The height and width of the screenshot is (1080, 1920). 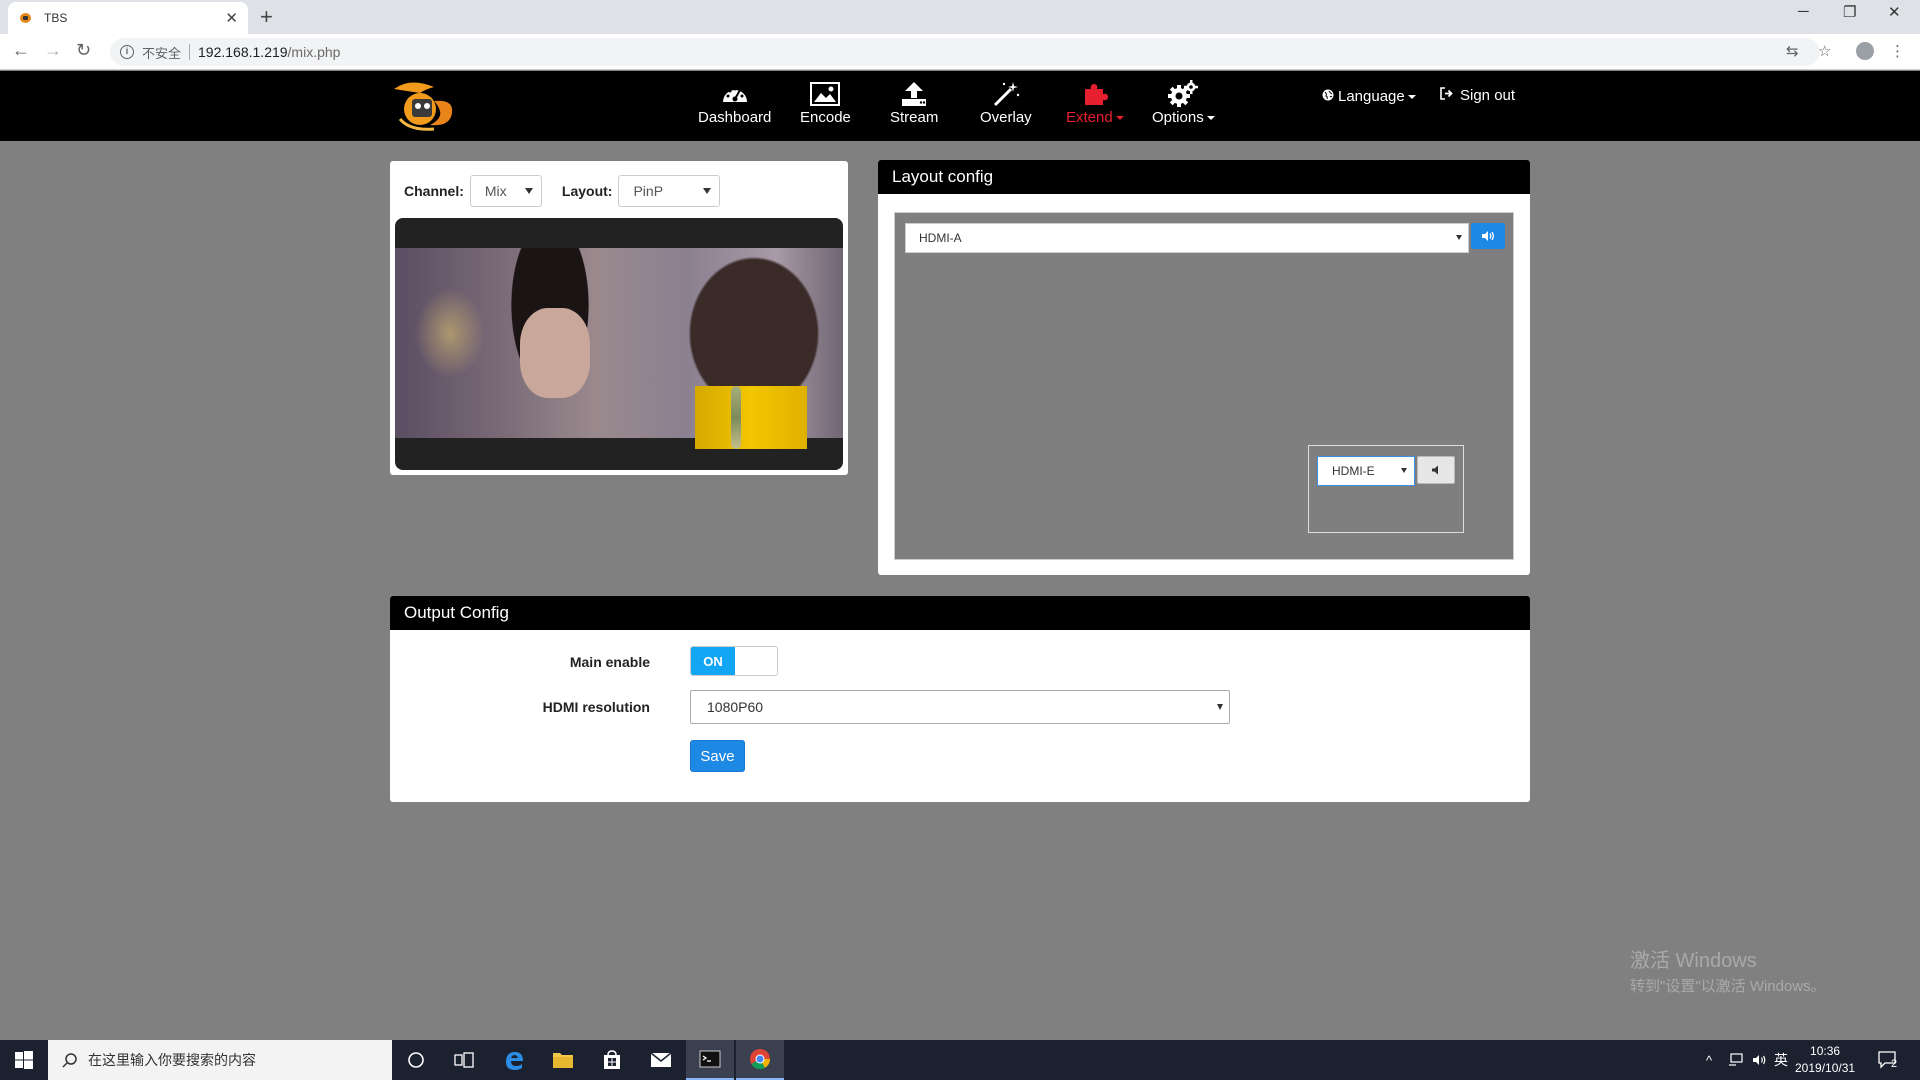 I want to click on main-source-select: HDMI-A, so click(x=1187, y=238).